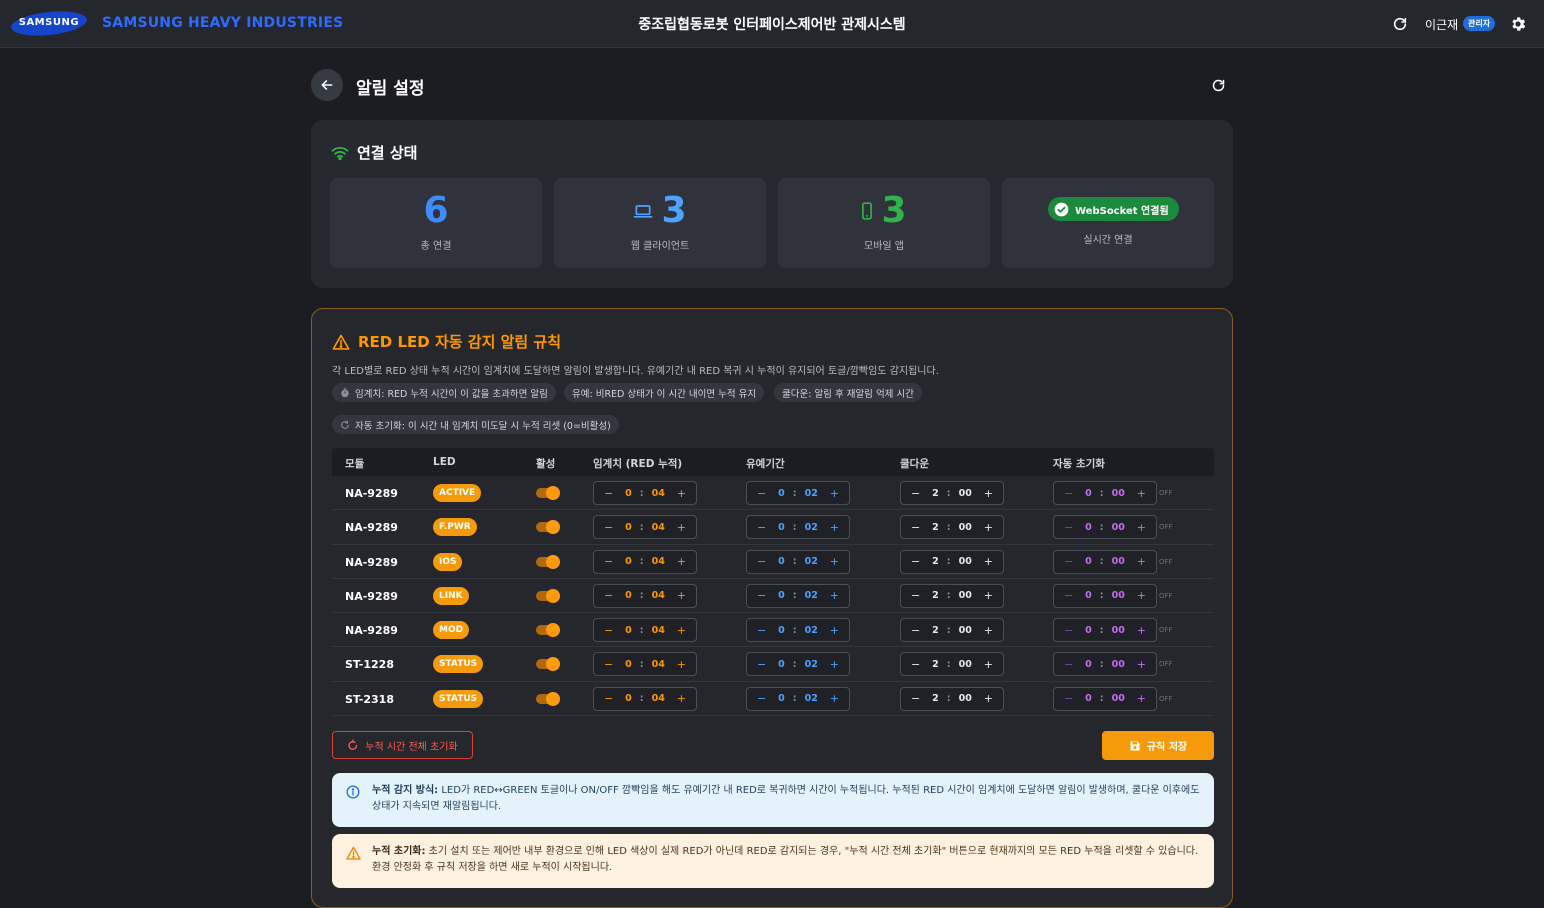 The width and height of the screenshot is (1544, 908). What do you see at coordinates (1158, 745) in the screenshot?
I see `save-rules-button: 규칙 저장` at bounding box center [1158, 745].